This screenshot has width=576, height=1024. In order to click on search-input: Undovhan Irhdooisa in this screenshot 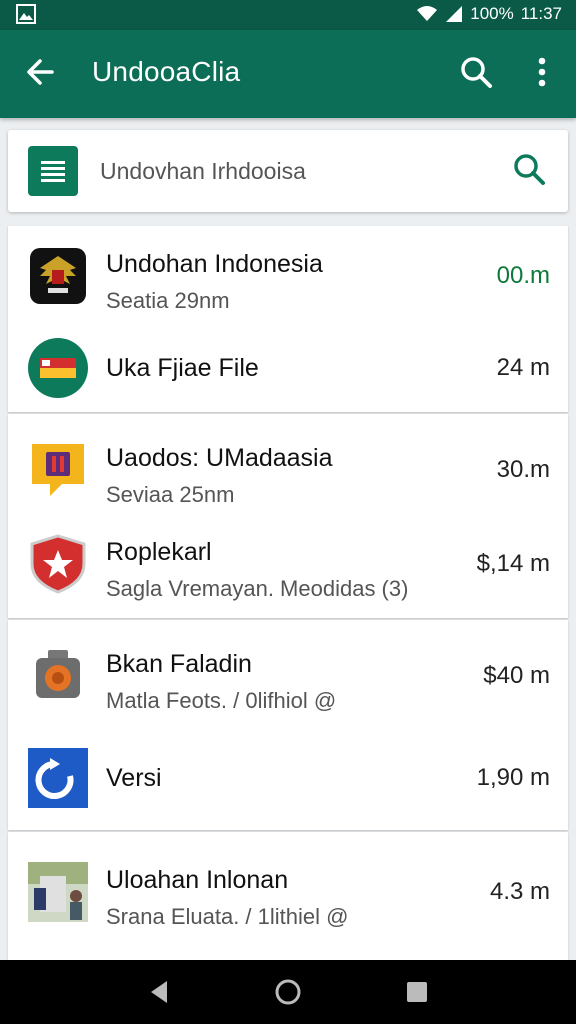, I will do `click(203, 171)`.